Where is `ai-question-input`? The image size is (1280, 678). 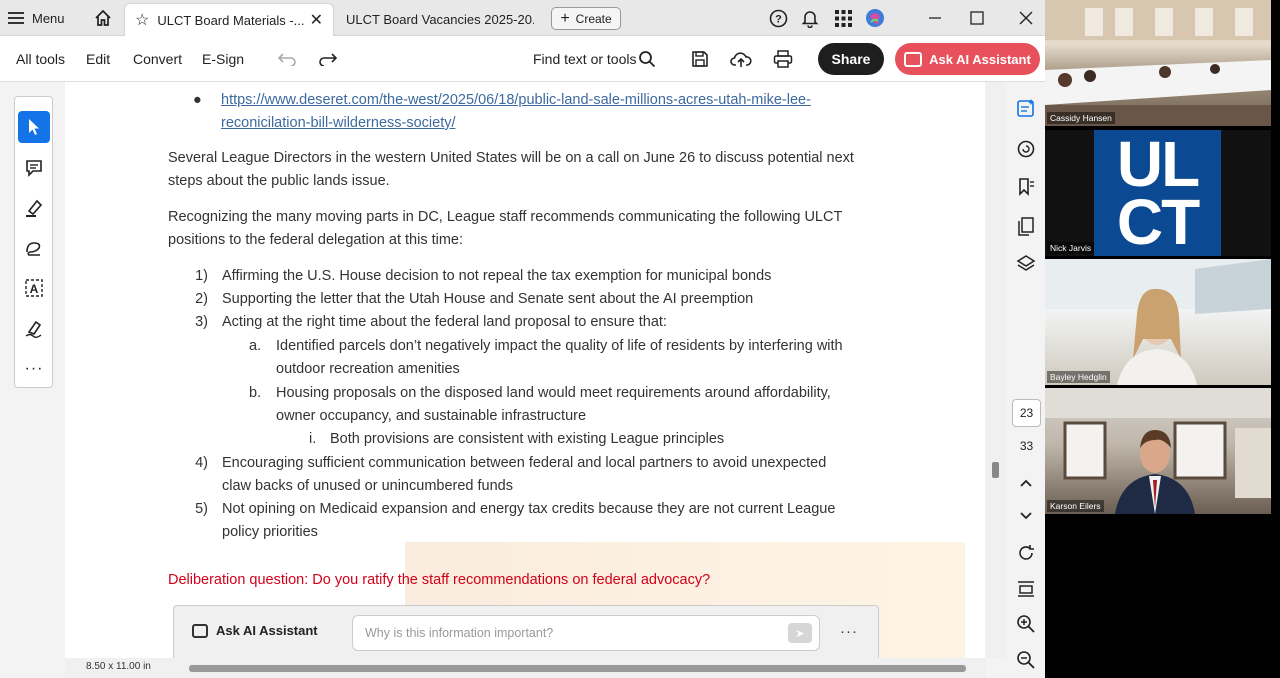
ai-question-input is located at coordinates (586, 633).